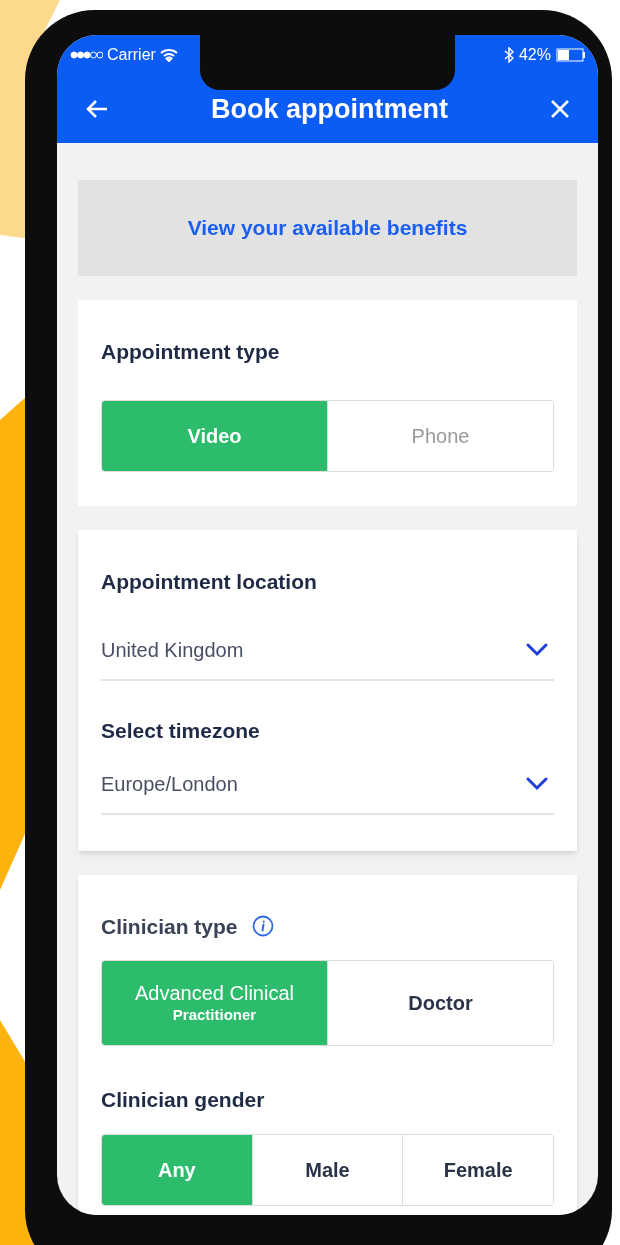 This screenshot has width=620, height=1245. I want to click on arrow-left-icon, so click(97, 109).